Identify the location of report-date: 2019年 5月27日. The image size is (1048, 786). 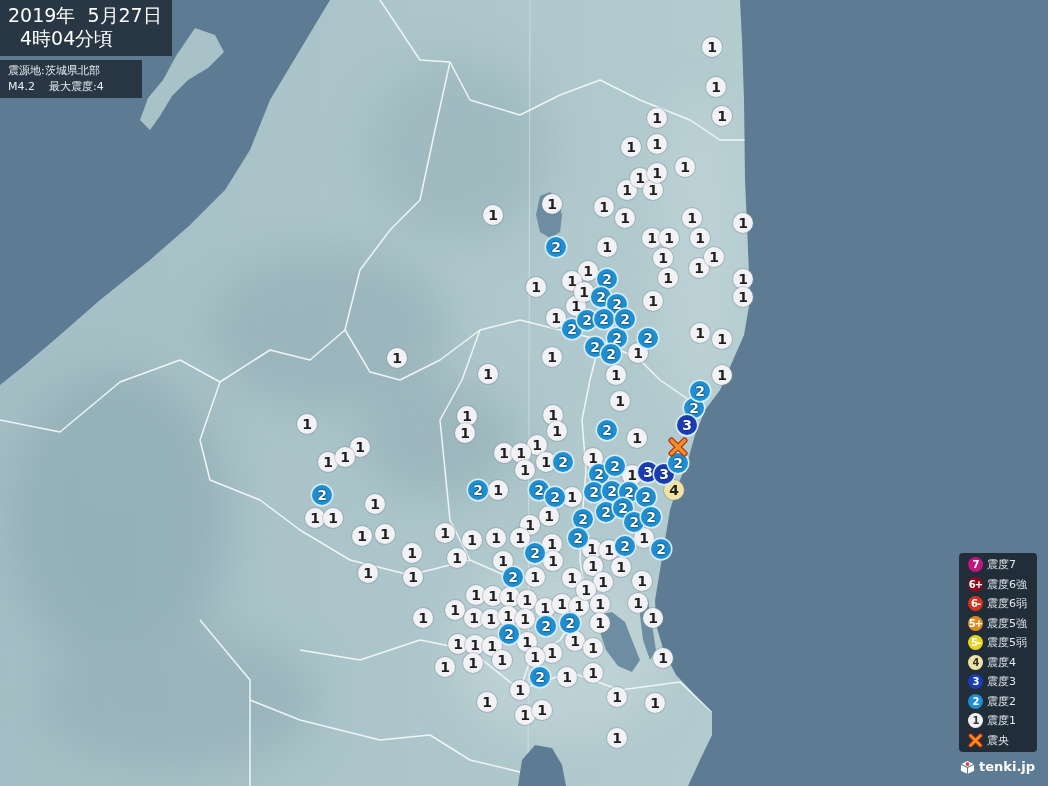
(85, 15).